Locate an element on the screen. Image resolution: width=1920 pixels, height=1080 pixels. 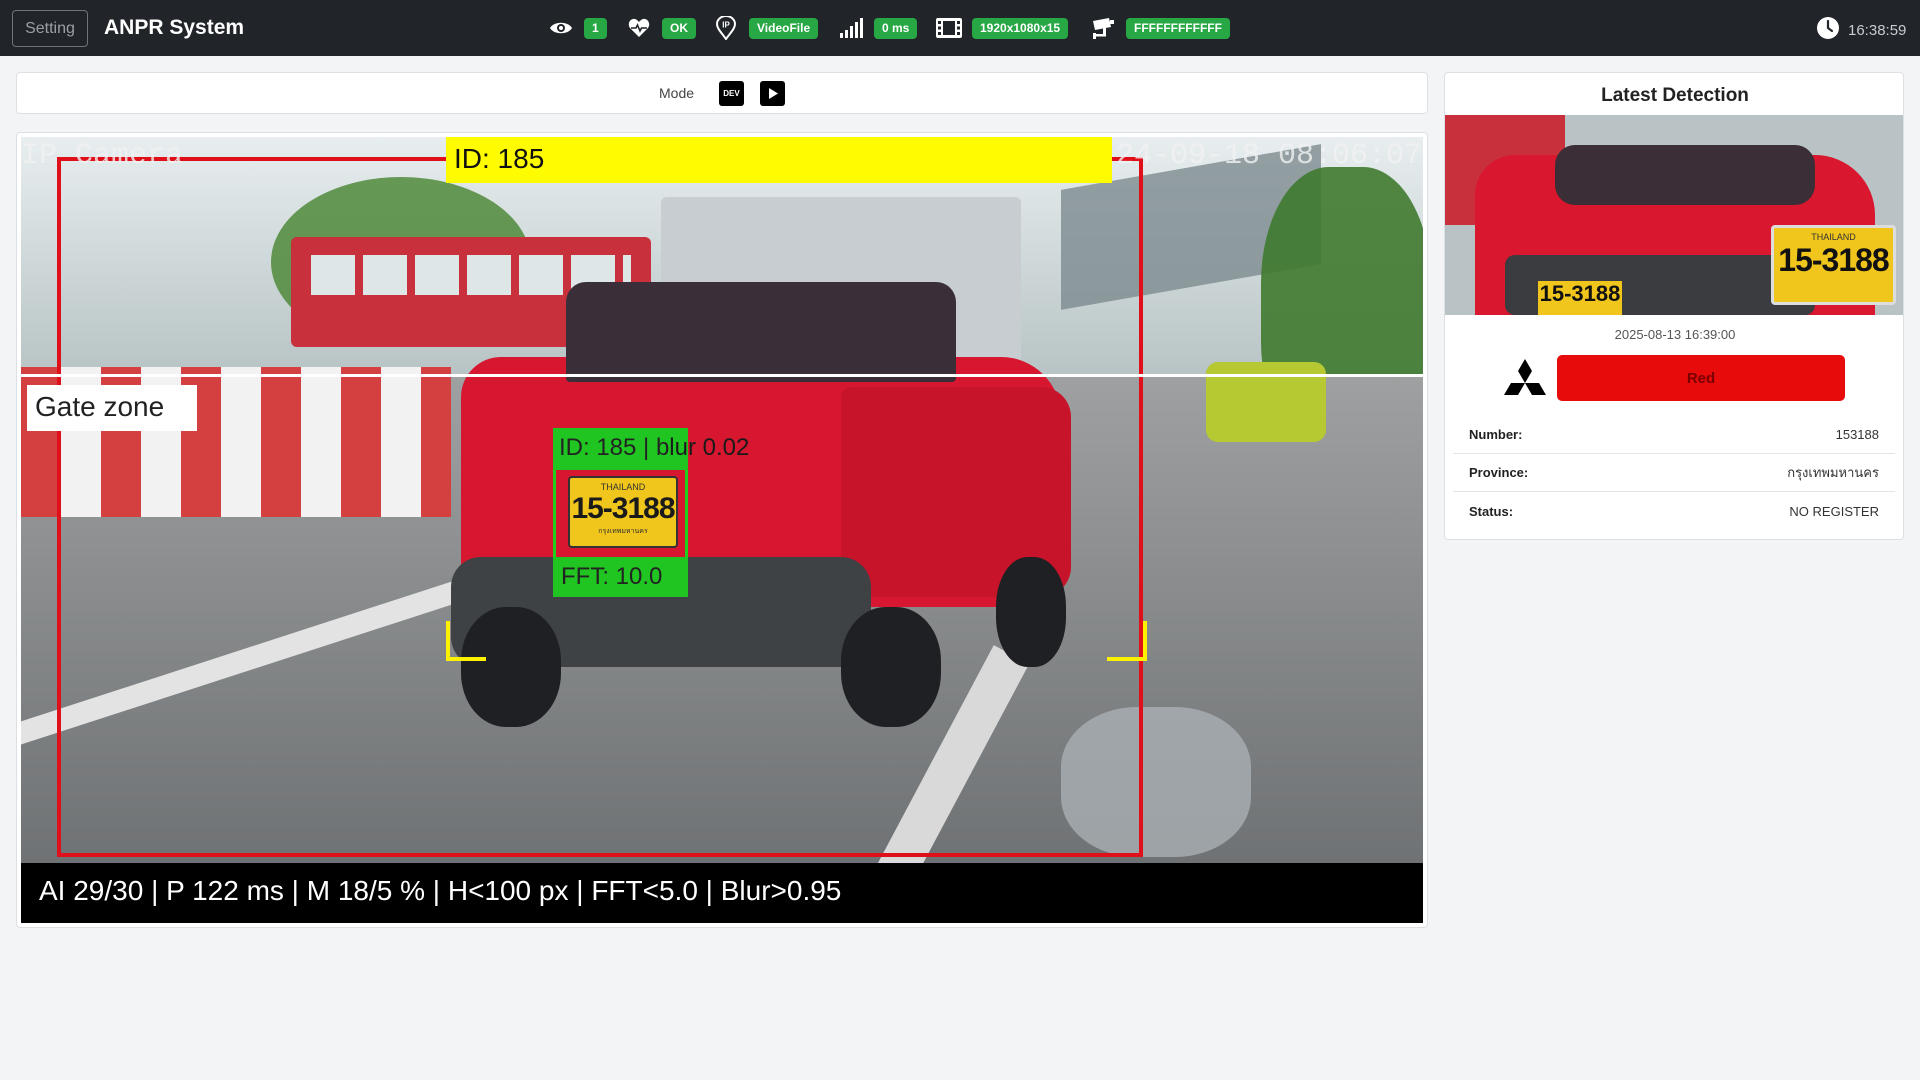
source-badge: VideoFile is located at coordinates (784, 28).